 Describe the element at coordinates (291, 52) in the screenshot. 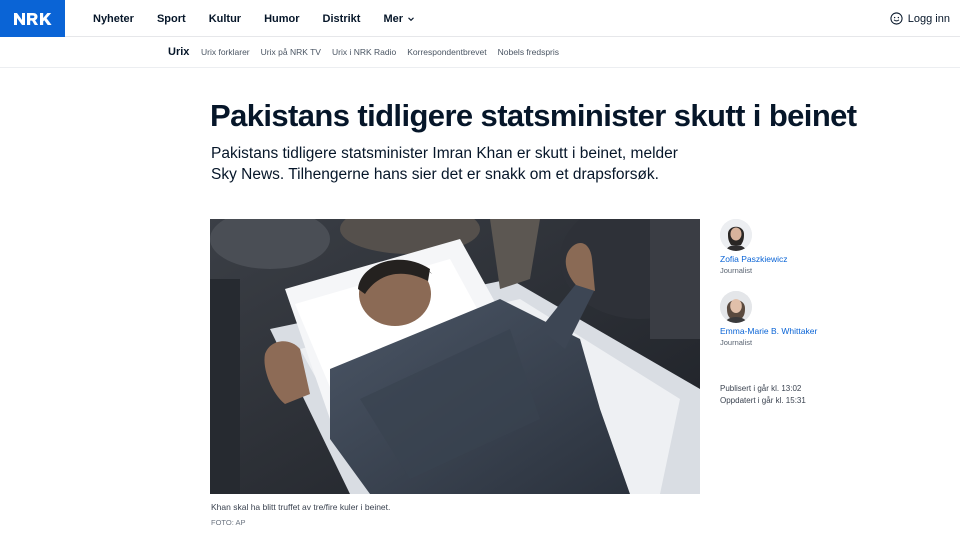

I see `subnav-item-urix-nrk-tv: Urix på NRK TV` at that location.